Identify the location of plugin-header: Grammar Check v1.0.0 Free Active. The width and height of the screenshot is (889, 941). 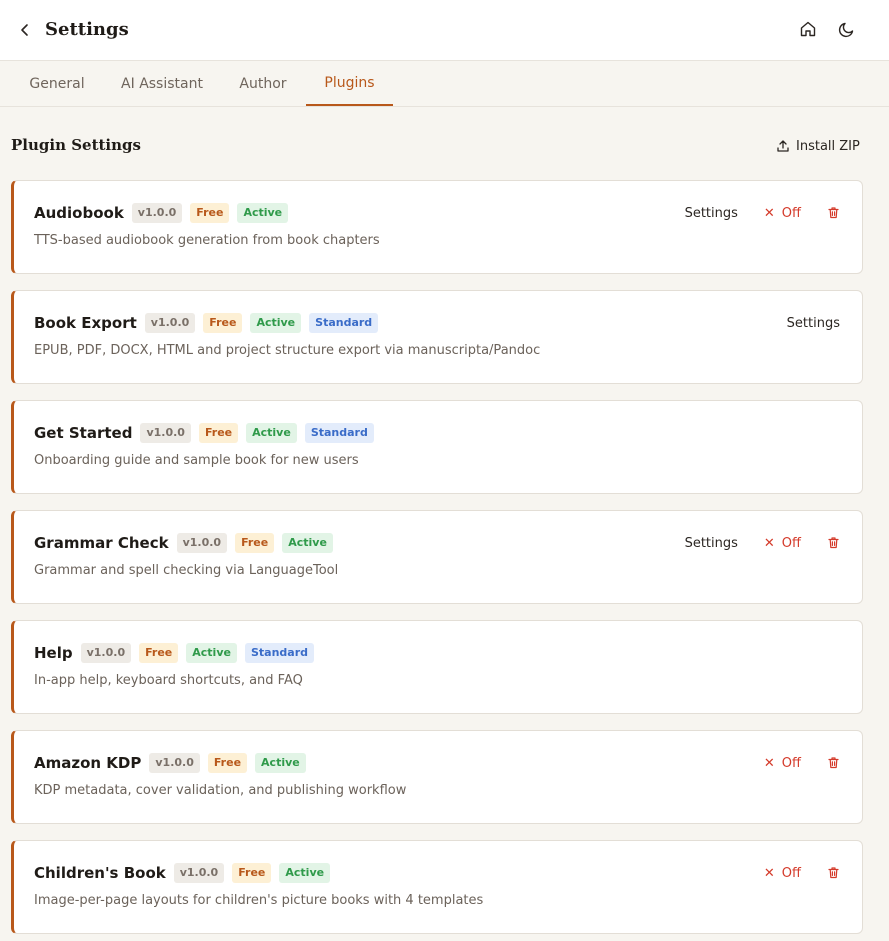
(183, 543).